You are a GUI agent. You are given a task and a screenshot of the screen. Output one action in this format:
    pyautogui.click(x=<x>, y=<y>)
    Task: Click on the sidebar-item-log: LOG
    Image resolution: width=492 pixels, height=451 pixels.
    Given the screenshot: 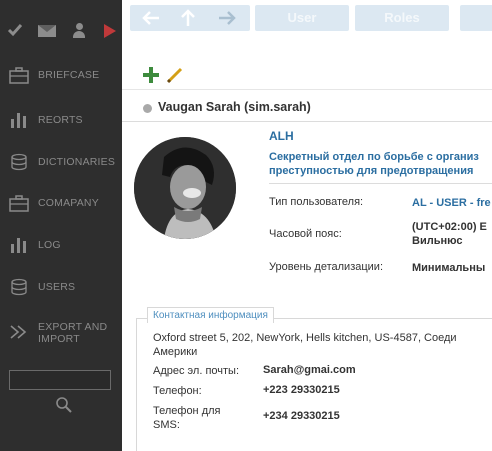 What is the action you would take?
    pyautogui.click(x=61, y=245)
    